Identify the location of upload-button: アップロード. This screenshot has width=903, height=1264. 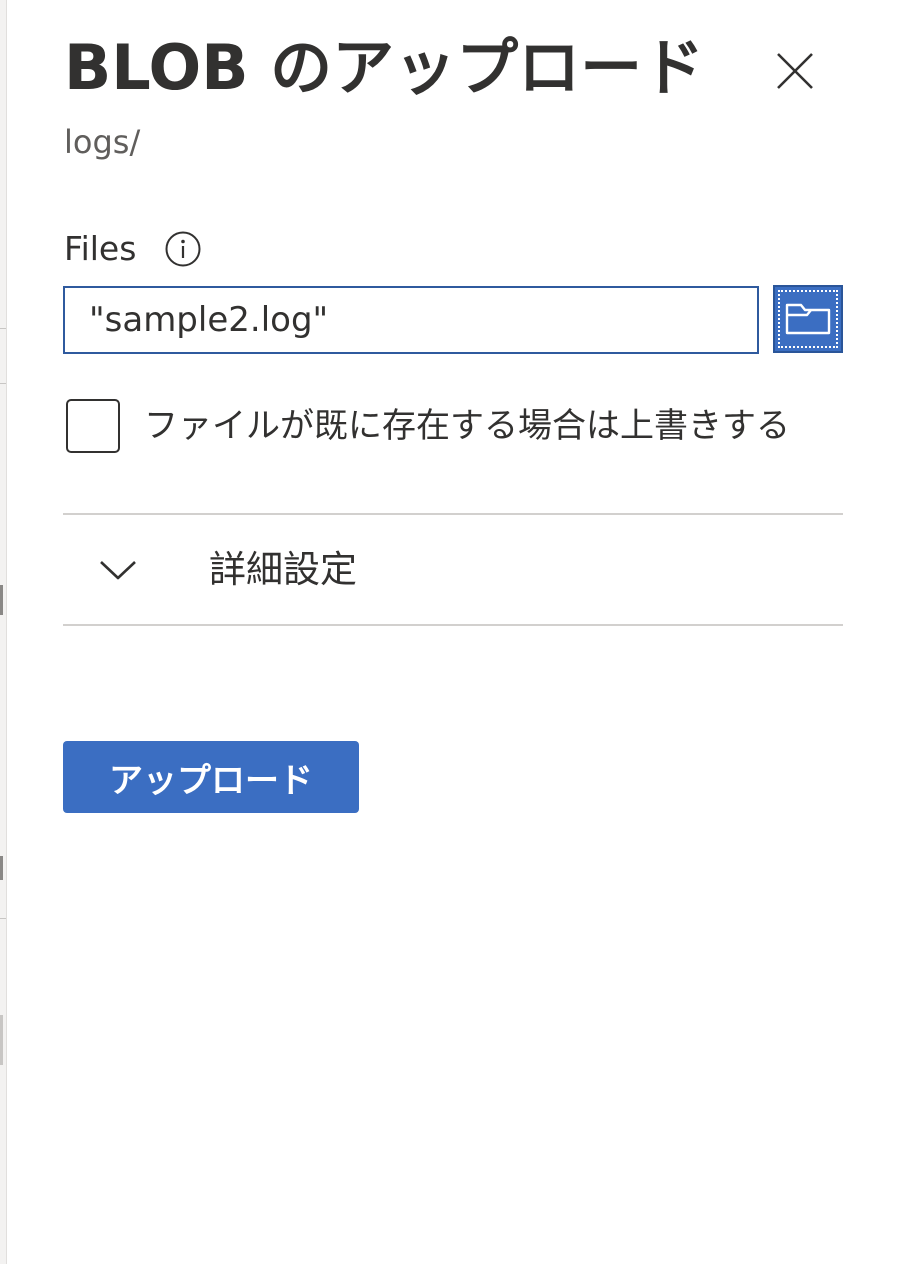
(211, 777).